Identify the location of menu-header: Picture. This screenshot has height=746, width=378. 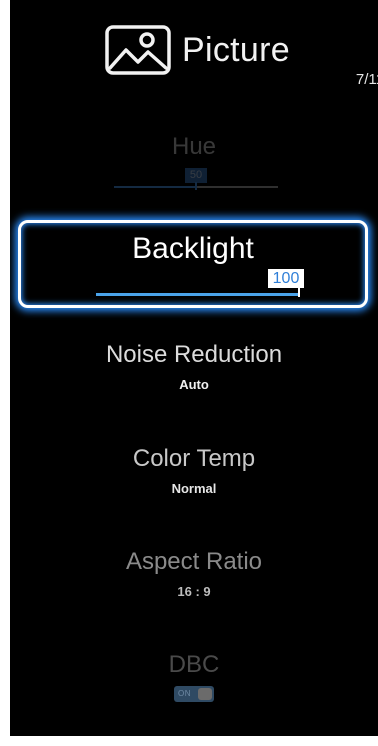
(194, 48).